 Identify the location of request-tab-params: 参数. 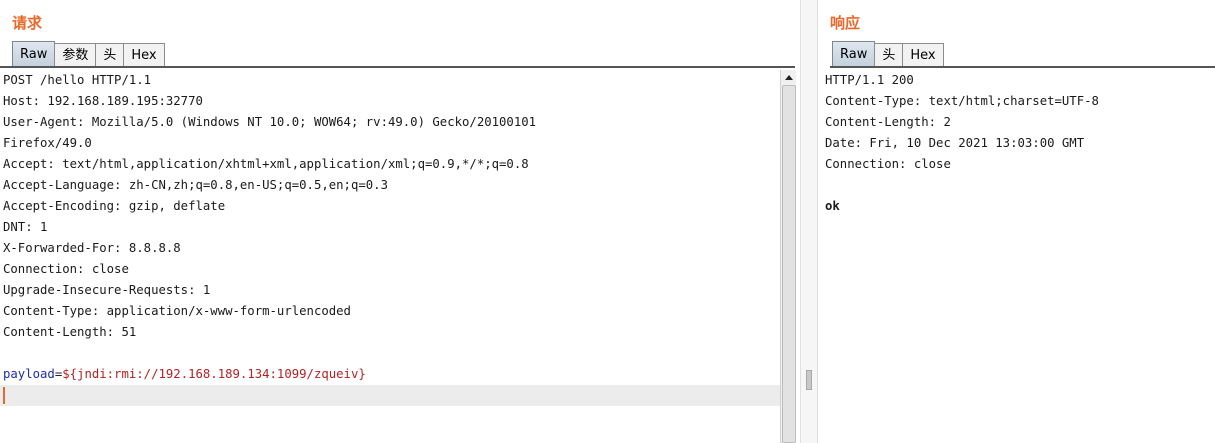
(75, 55).